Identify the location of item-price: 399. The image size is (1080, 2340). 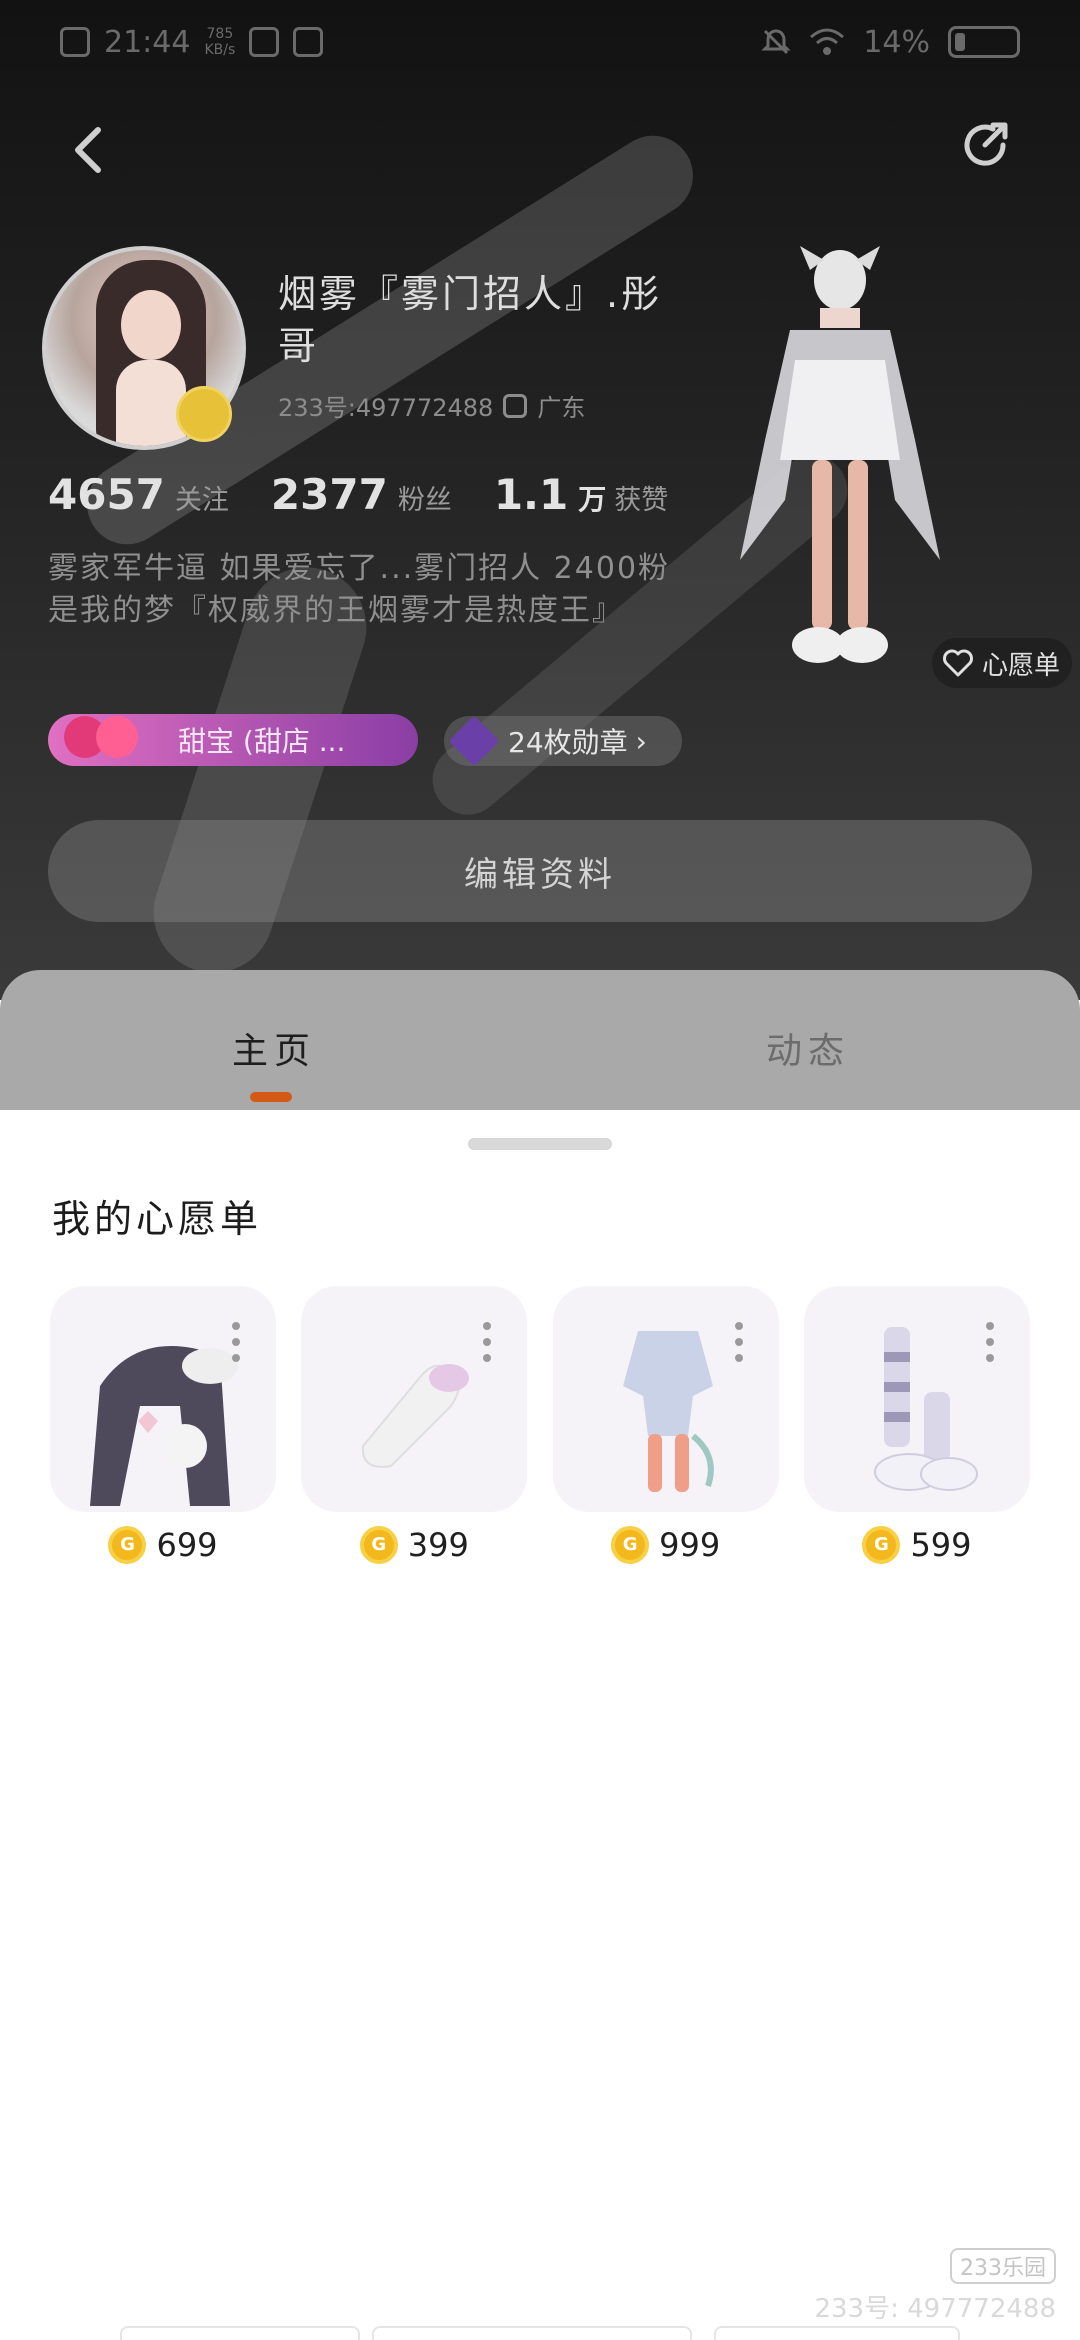
(414, 1545).